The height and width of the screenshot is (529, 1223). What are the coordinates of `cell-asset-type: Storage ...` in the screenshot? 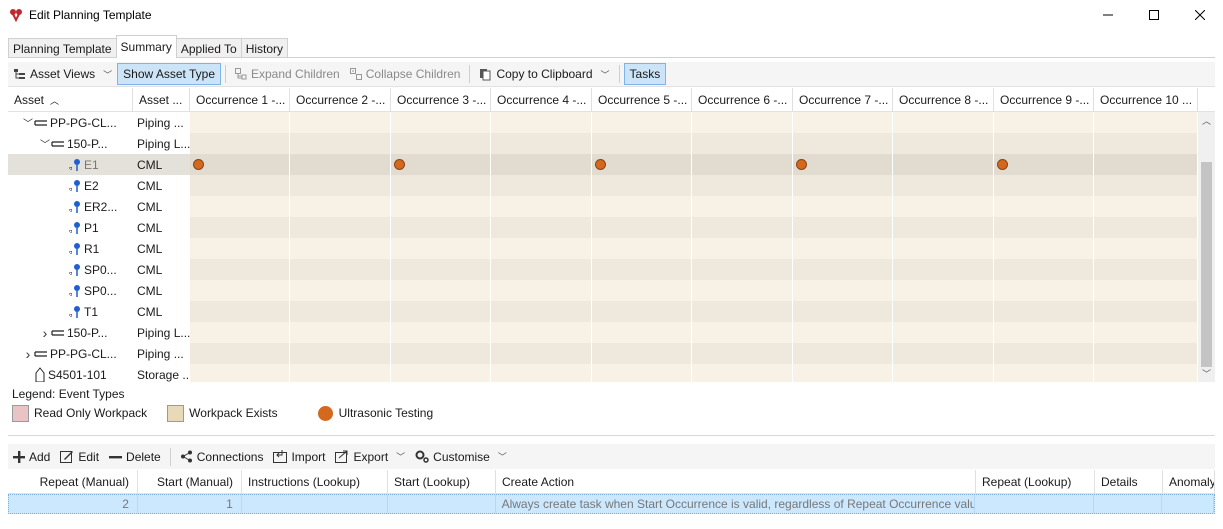 It's located at (161, 373).